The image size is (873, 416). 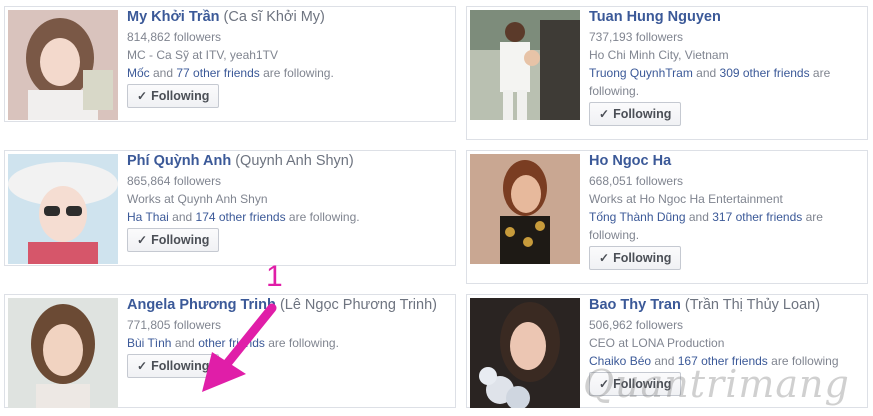 I want to click on profile-name: Bao Thy Tran (Trần Thị Thủy Loan), so click(x=705, y=305).